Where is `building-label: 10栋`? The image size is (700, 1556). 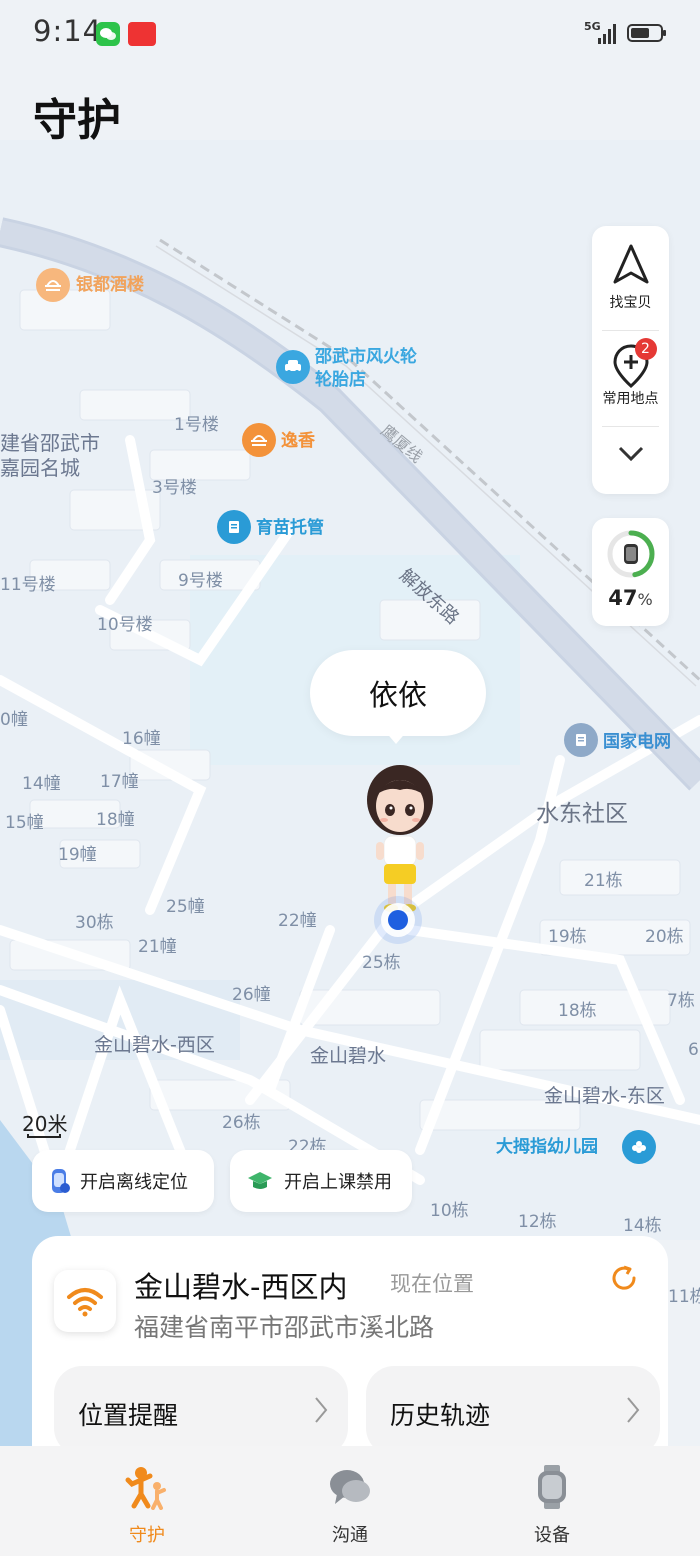 building-label: 10栋 is located at coordinates (449, 1211).